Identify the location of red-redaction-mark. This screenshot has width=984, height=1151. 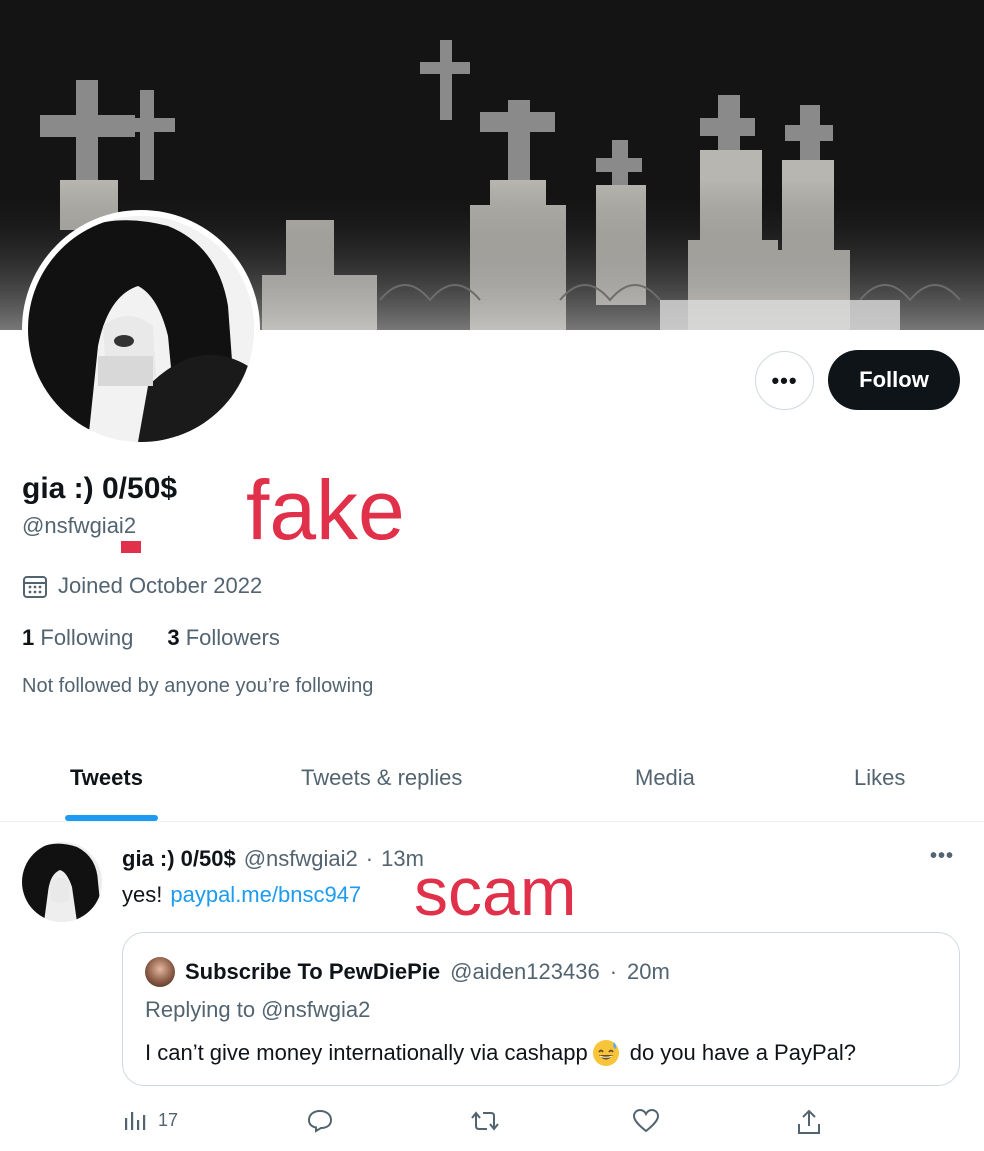
(131, 547).